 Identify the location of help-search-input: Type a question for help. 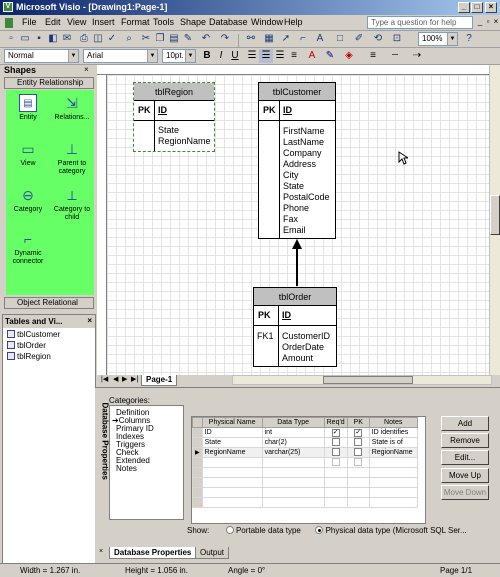
(420, 22).